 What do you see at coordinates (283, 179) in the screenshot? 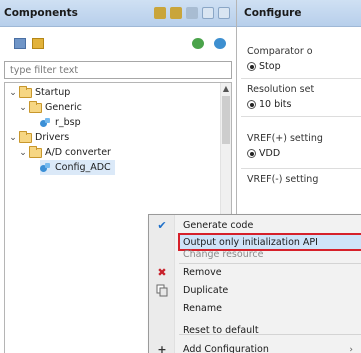
I see `setting-label: VREF(-) setting` at bounding box center [283, 179].